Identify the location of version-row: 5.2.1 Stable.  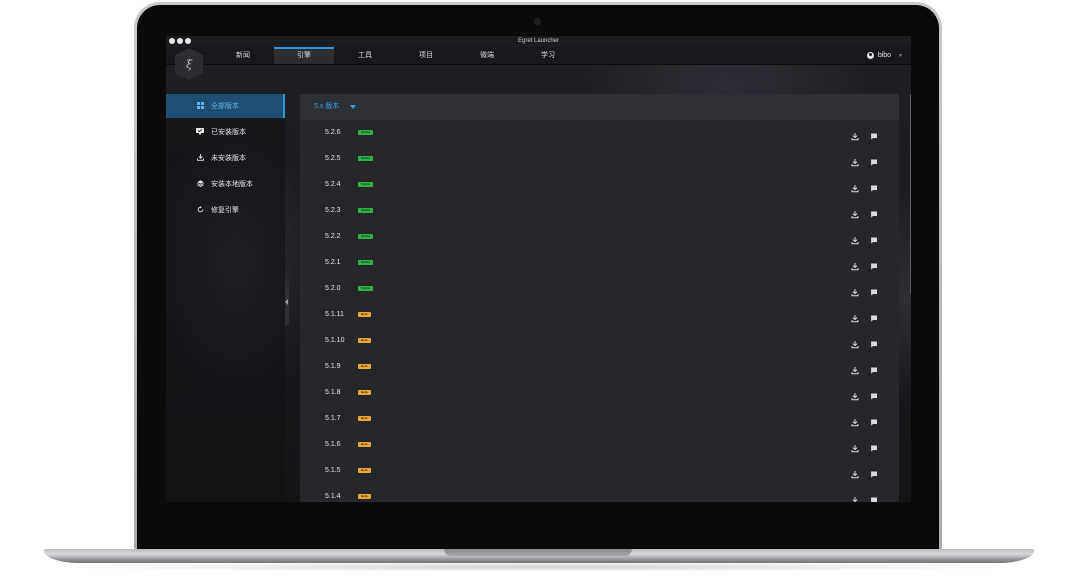
(599, 263).